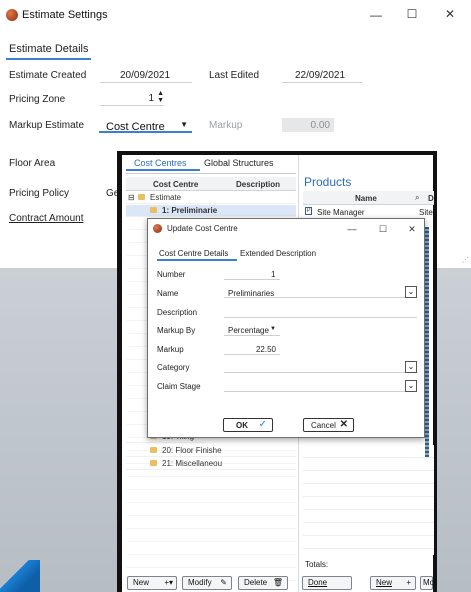  Describe the element at coordinates (12, 15) in the screenshot. I see `app-logo-icon` at that location.